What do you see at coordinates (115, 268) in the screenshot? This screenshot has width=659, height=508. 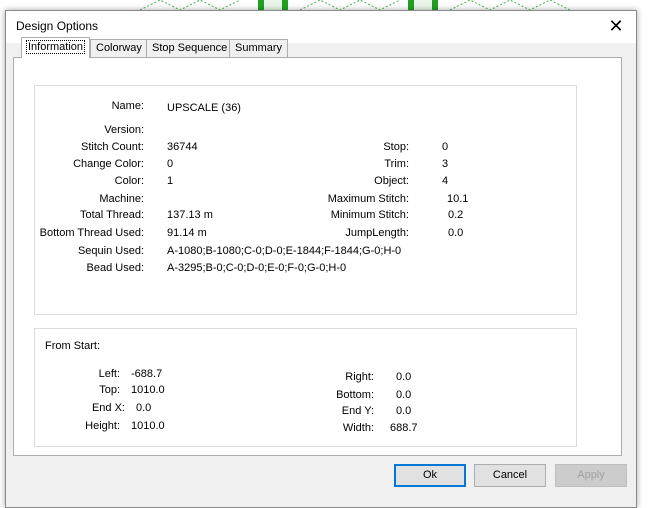 I see `bead-used-label: Bead Used:` at bounding box center [115, 268].